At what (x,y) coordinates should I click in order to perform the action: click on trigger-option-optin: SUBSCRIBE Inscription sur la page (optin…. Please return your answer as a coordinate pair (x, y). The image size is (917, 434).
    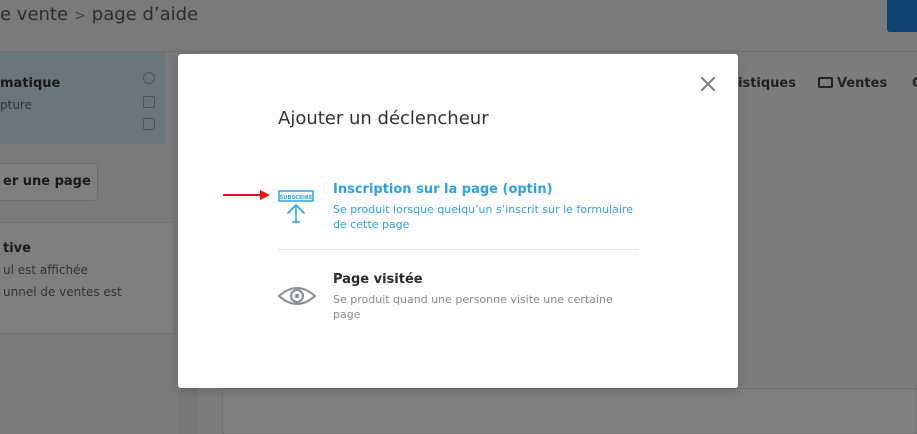
    Looking at the image, I should click on (458, 208).